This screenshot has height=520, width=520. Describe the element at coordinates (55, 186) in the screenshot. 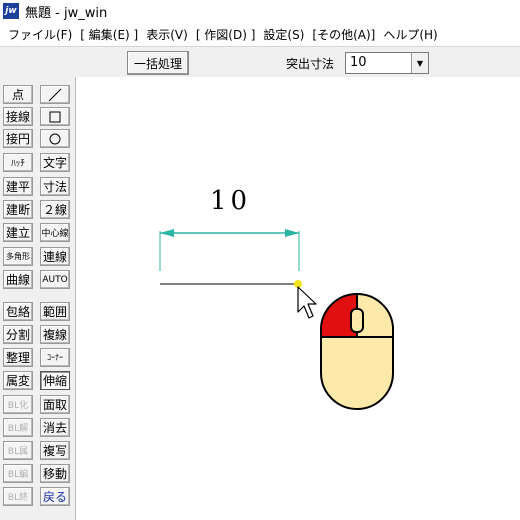

I see `tool-dimension: 寸法` at that location.